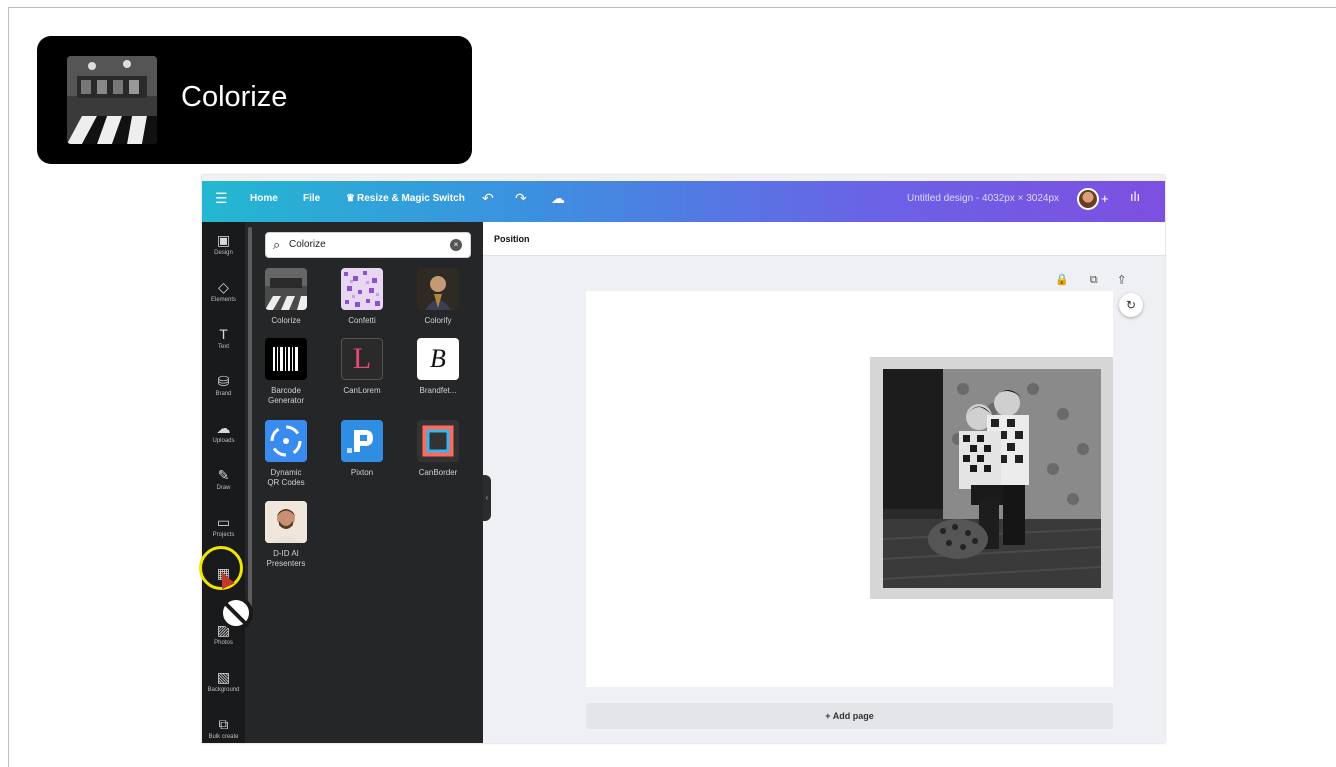  Describe the element at coordinates (487, 498) in the screenshot. I see `collapse-panel-button: ‹` at that location.